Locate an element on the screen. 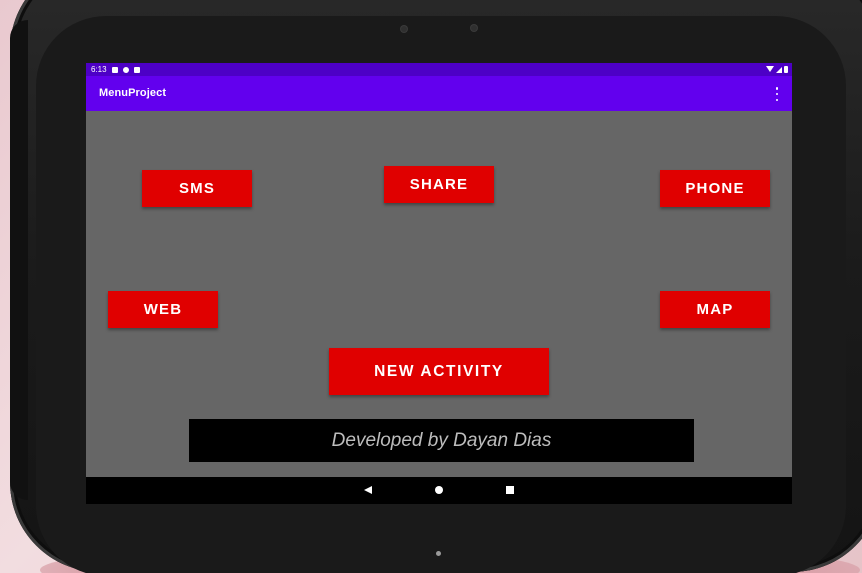 The height and width of the screenshot is (573, 862). map-button: MAP is located at coordinates (715, 309).